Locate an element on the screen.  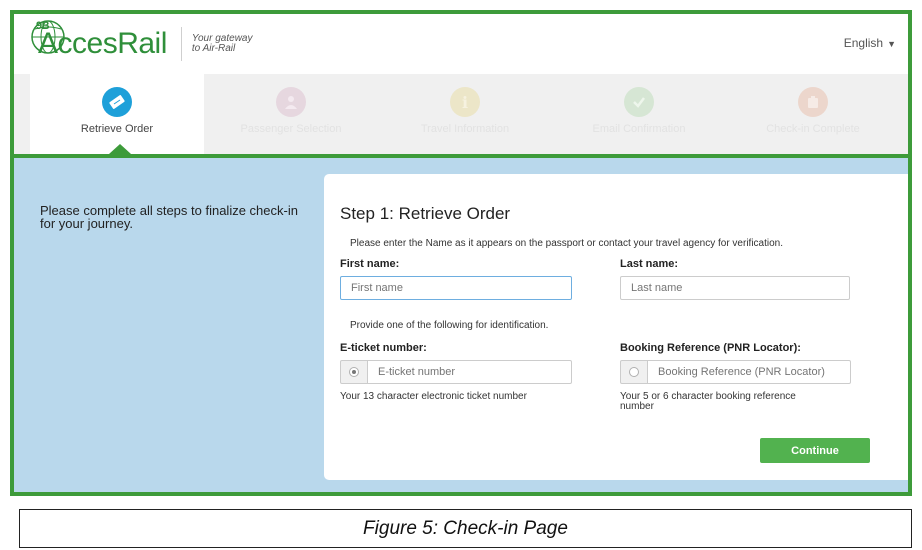
radio-unselected-icon is located at coordinates (634, 372).